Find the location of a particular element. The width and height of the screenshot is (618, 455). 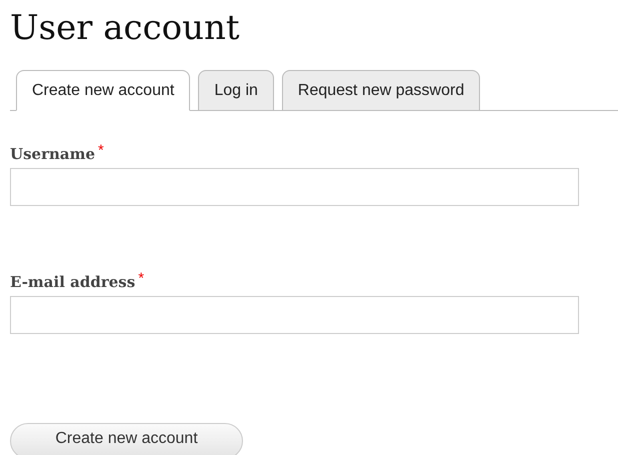

field-label: E-mail address is located at coordinates (73, 282).